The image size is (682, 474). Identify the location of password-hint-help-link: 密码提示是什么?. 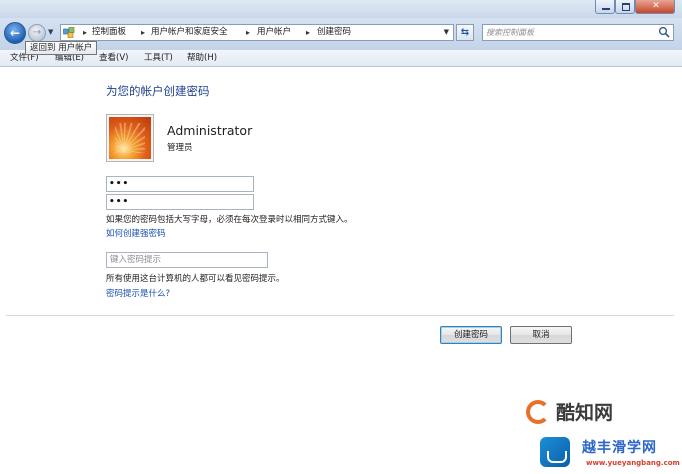
(138, 293).